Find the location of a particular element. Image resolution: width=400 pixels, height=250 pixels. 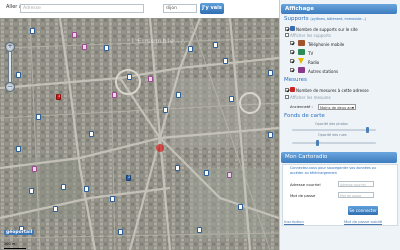

password-label: Mot de passe is located at coordinates (303, 195).